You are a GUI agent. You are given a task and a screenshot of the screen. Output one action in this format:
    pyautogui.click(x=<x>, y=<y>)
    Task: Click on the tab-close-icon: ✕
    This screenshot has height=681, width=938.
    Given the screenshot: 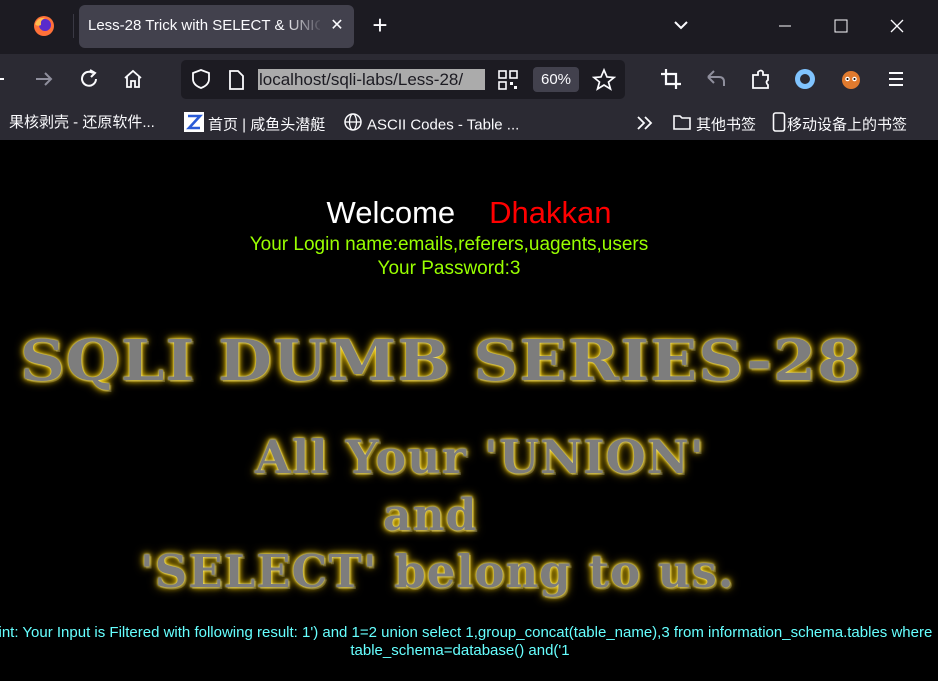 What is the action you would take?
    pyautogui.click(x=337, y=26)
    